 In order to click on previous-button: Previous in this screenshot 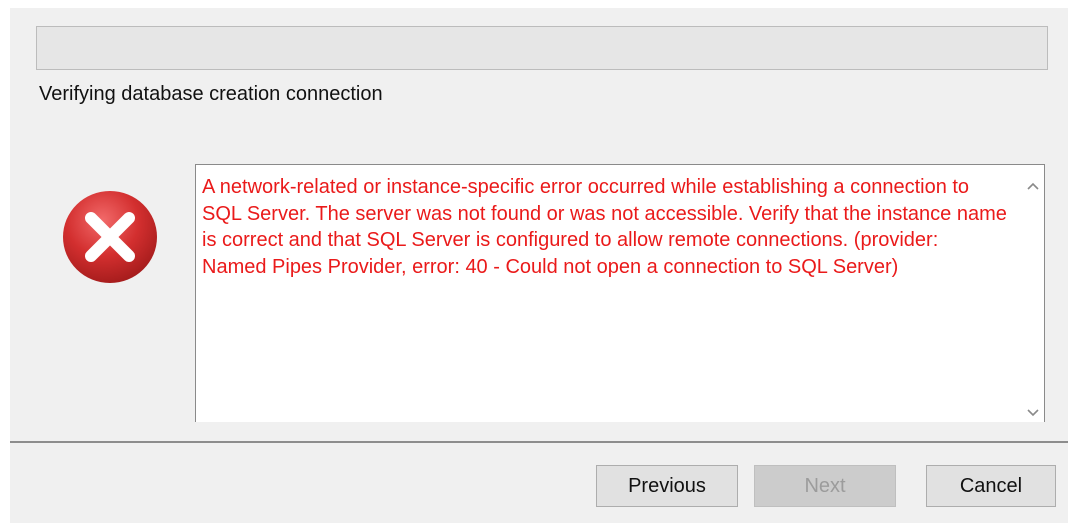, I will do `click(667, 486)`.